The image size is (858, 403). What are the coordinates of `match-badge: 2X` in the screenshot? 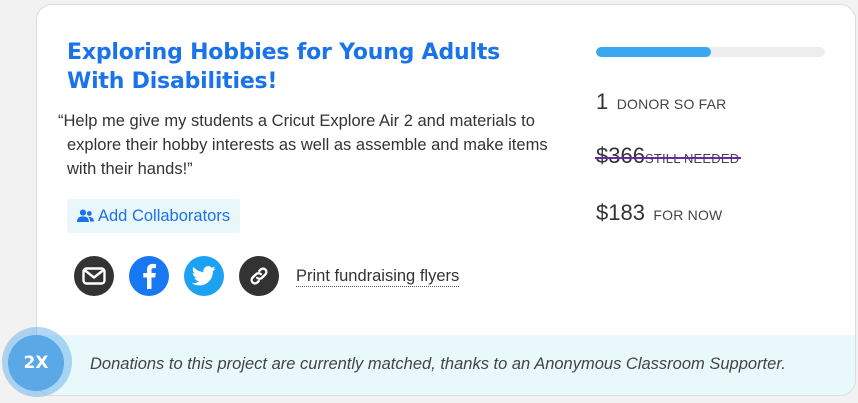 It's located at (36, 363).